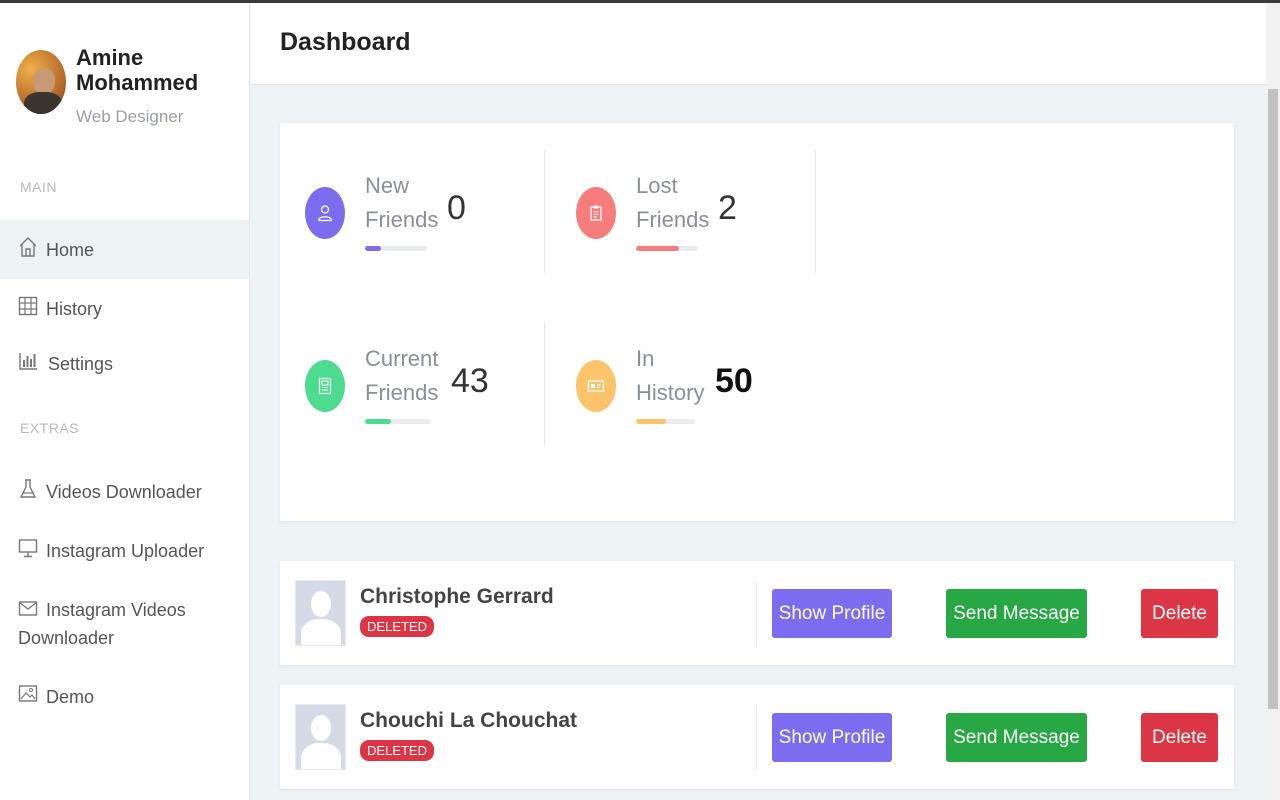 This screenshot has width=1280, height=800. Describe the element at coordinates (470, 381) in the screenshot. I see `stat-value: 43` at that location.